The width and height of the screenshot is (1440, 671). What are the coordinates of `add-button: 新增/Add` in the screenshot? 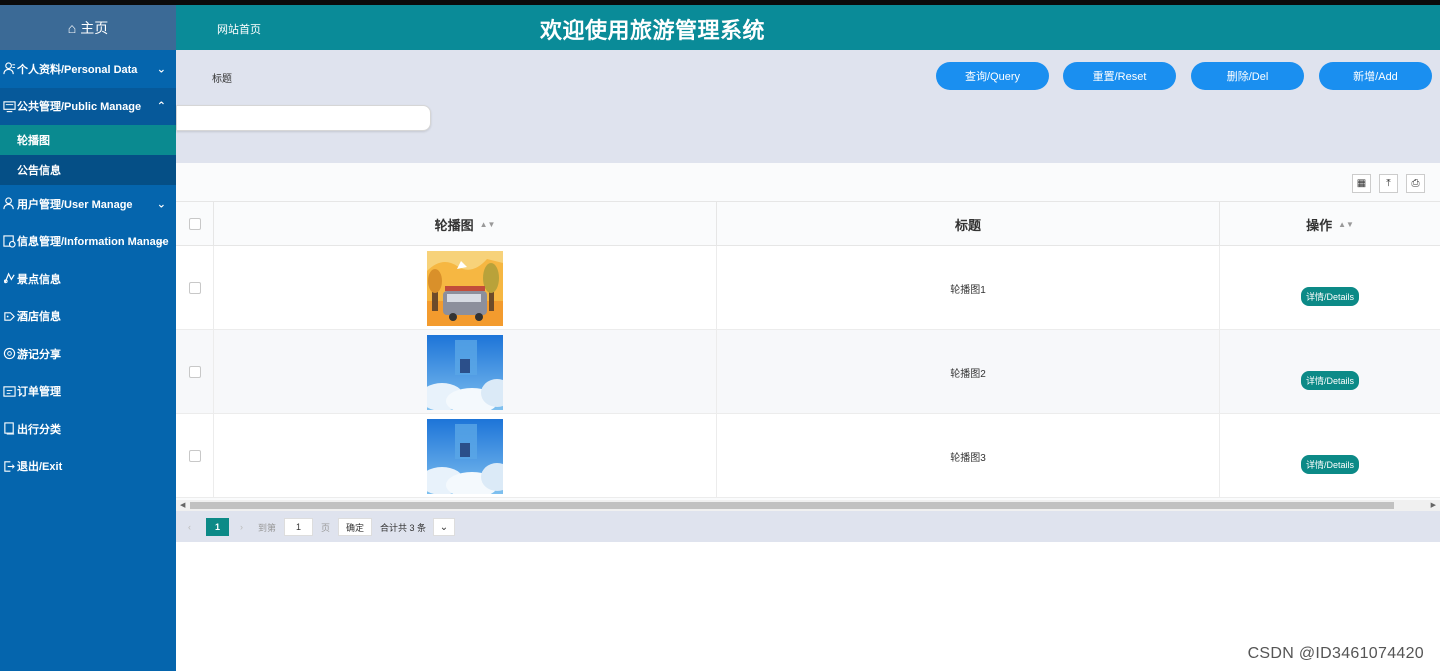 It's located at (1375, 76).